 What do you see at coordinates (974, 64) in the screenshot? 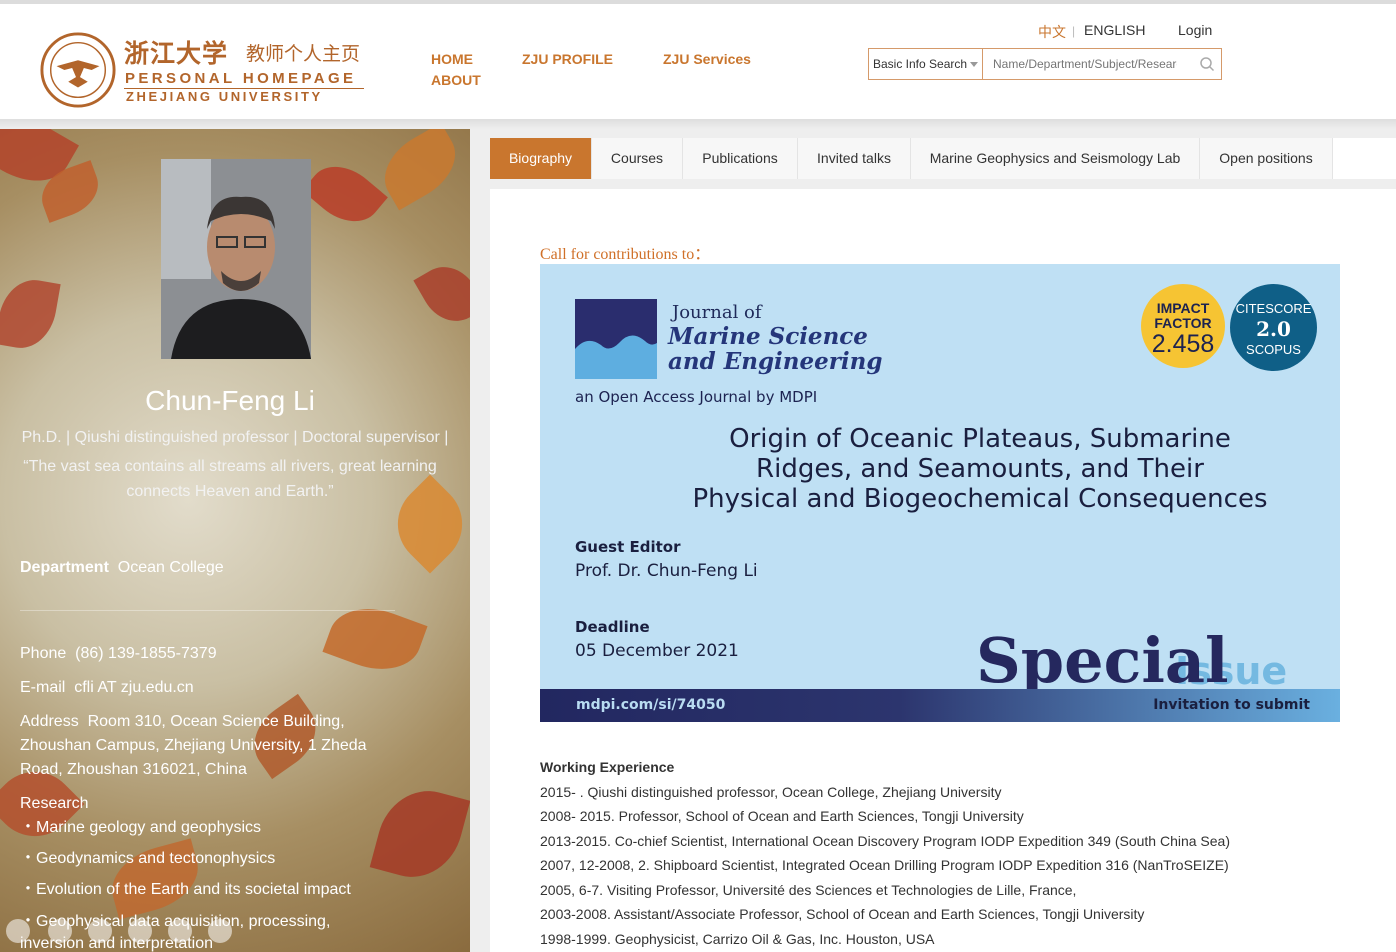
I see `chevron-down-icon` at bounding box center [974, 64].